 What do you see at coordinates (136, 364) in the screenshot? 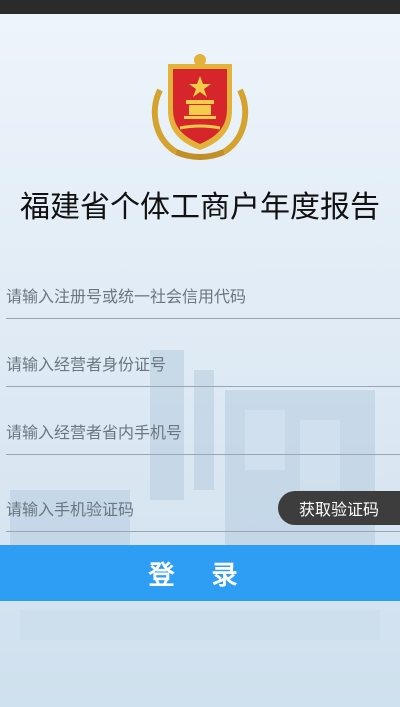
I see `id-number-input` at bounding box center [136, 364].